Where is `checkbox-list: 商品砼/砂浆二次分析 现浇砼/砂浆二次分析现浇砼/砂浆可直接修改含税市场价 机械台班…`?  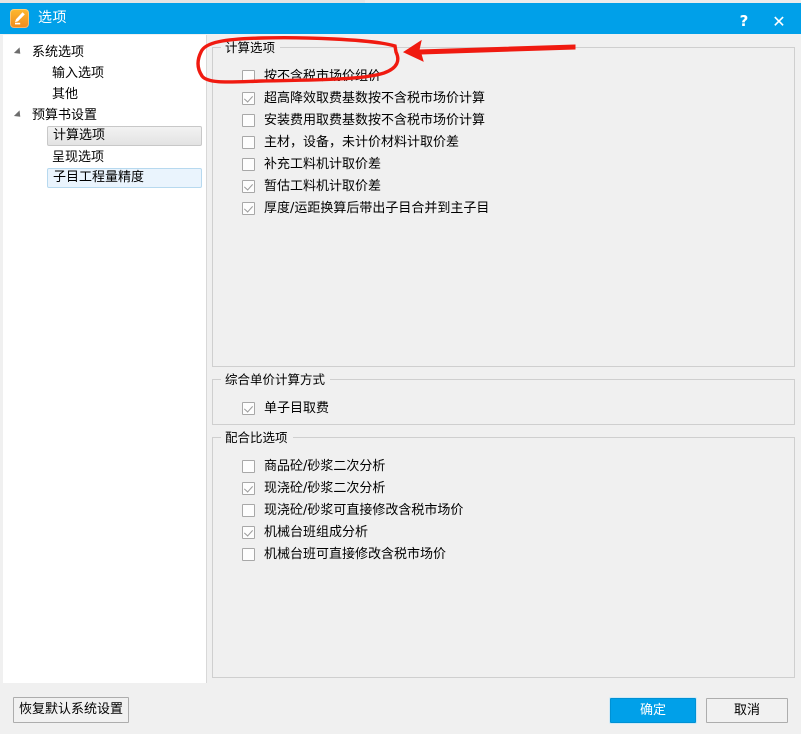 checkbox-list: 商品砼/砂浆二次分析 现浇砼/砂浆二次分析现浇砼/砂浆可直接修改含税市场价 机械台班… is located at coordinates (503, 505).